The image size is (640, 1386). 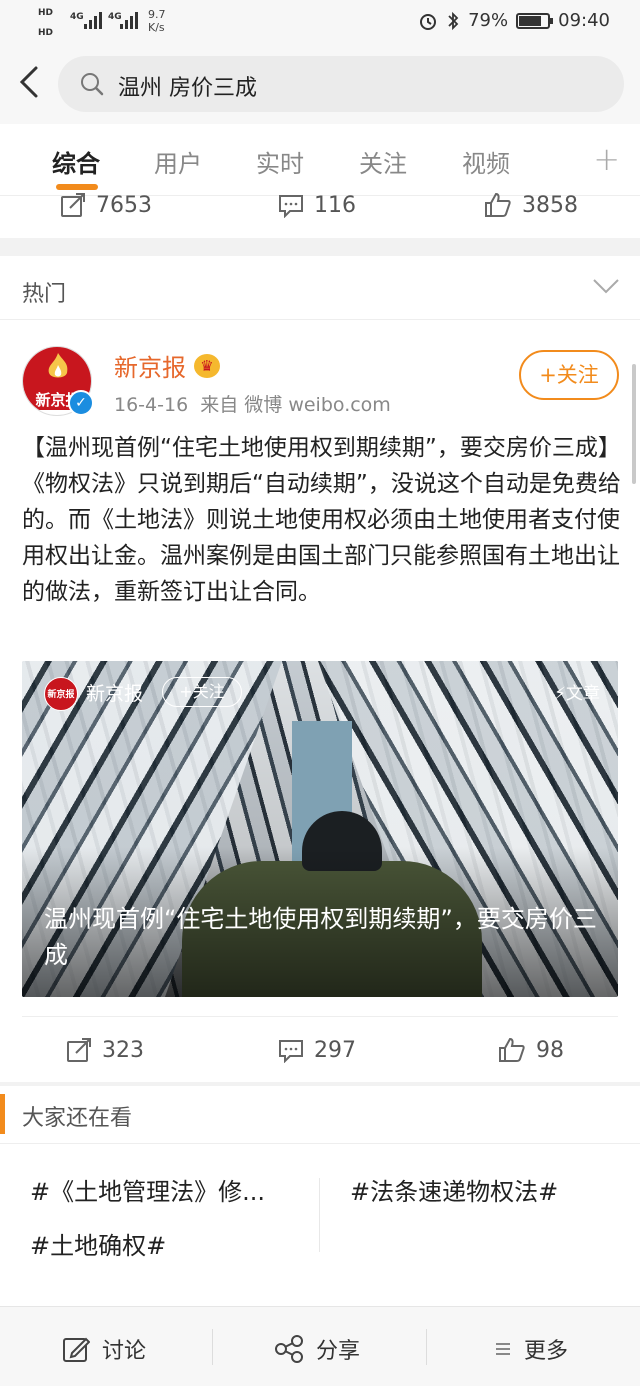 What do you see at coordinates (76, 1349) in the screenshot?
I see `edit-icon` at bounding box center [76, 1349].